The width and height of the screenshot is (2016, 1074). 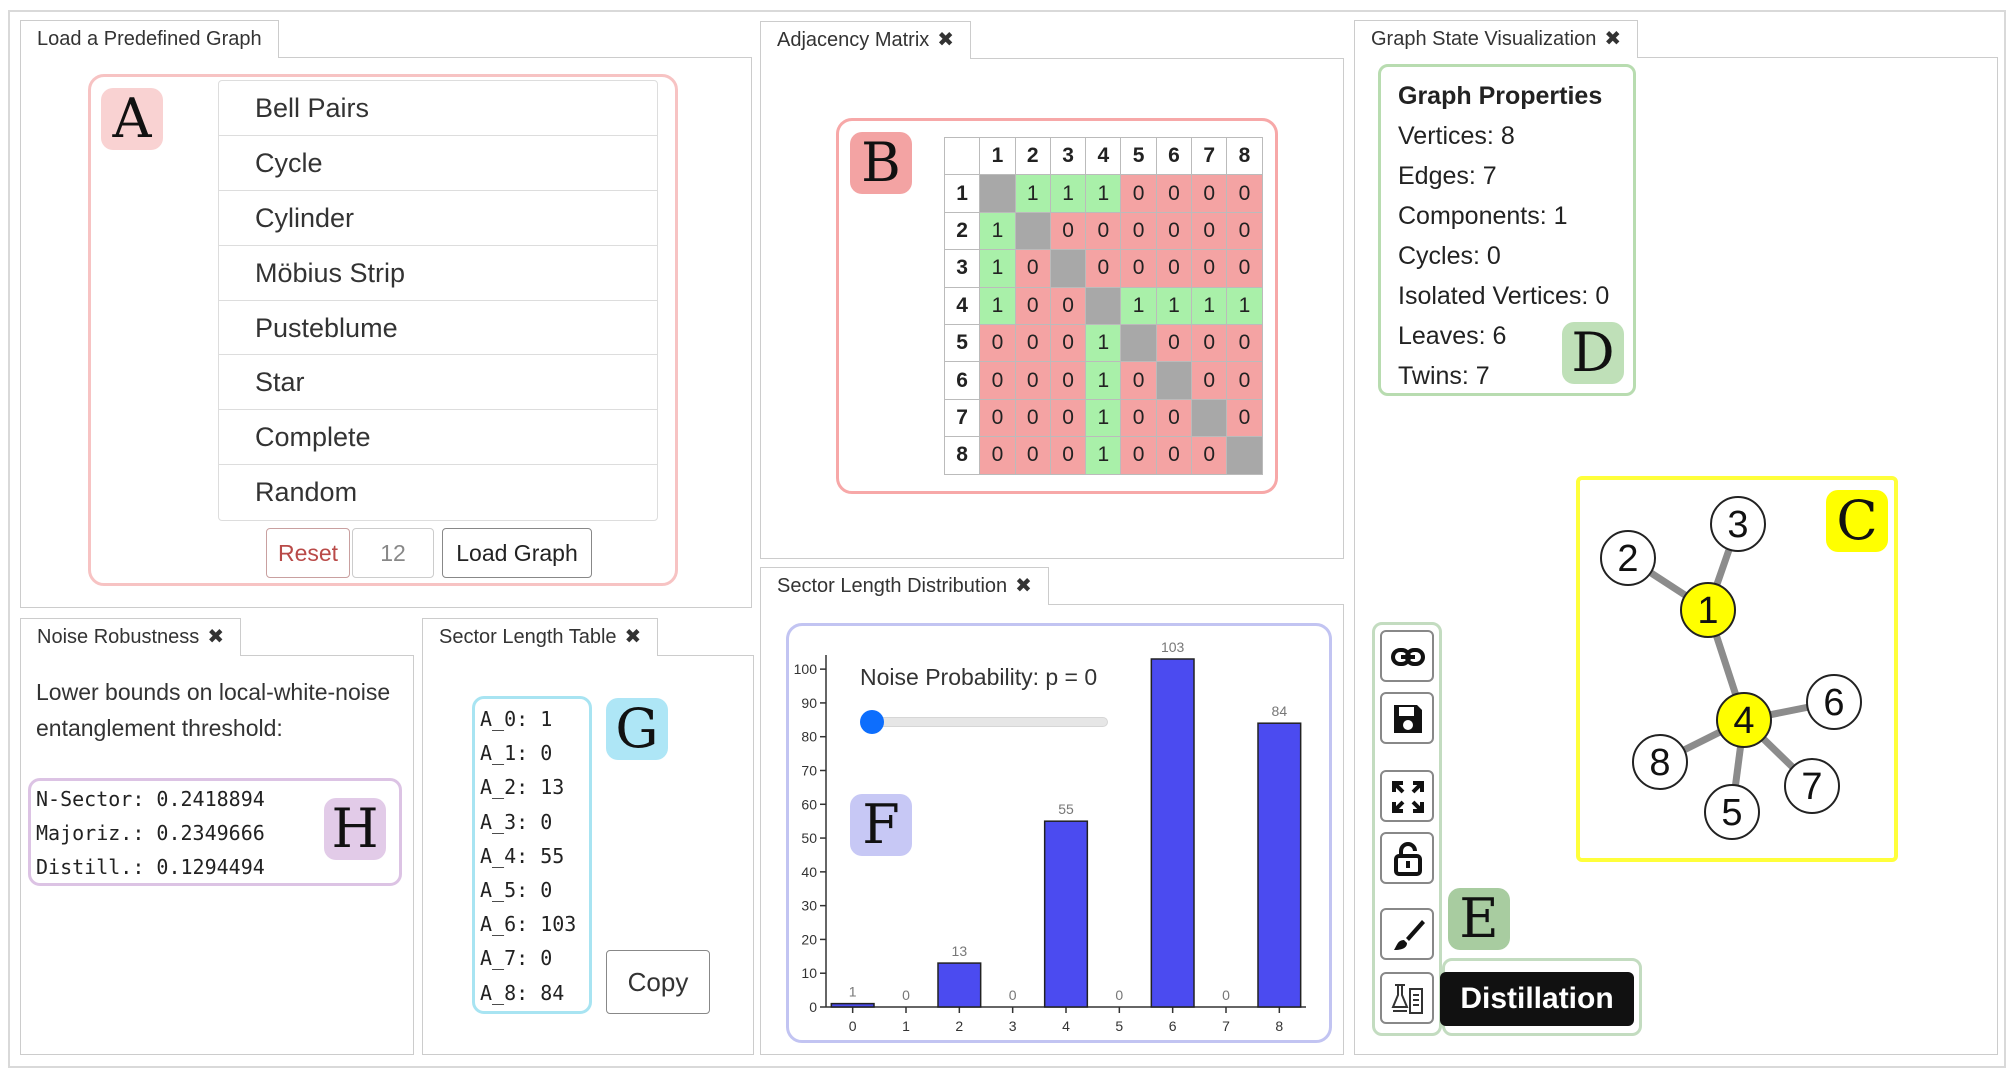 What do you see at coordinates (906, 995) in the screenshot?
I see `bar-value-label: 0` at bounding box center [906, 995].